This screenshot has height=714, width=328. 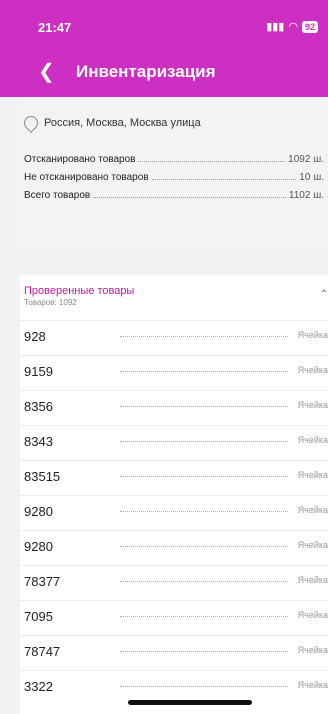 What do you see at coordinates (275, 27) in the screenshot?
I see `signal-icon: ▮▮▮` at bounding box center [275, 27].